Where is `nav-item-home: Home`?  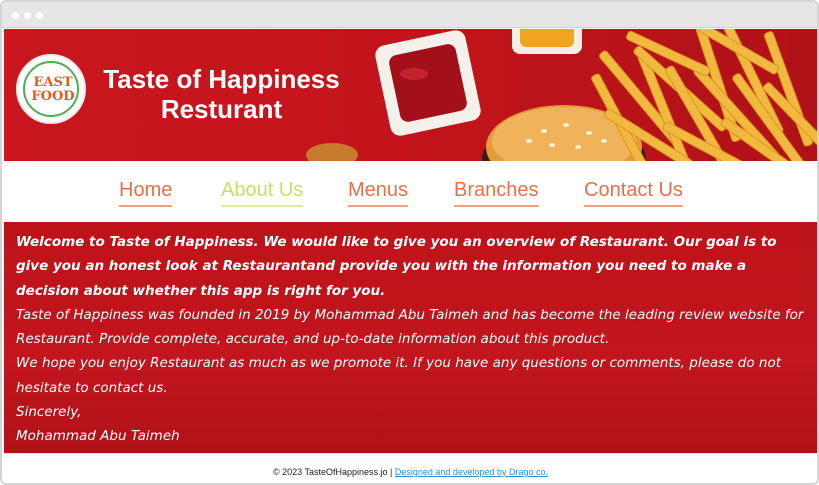 nav-item-home: Home is located at coordinates (146, 193).